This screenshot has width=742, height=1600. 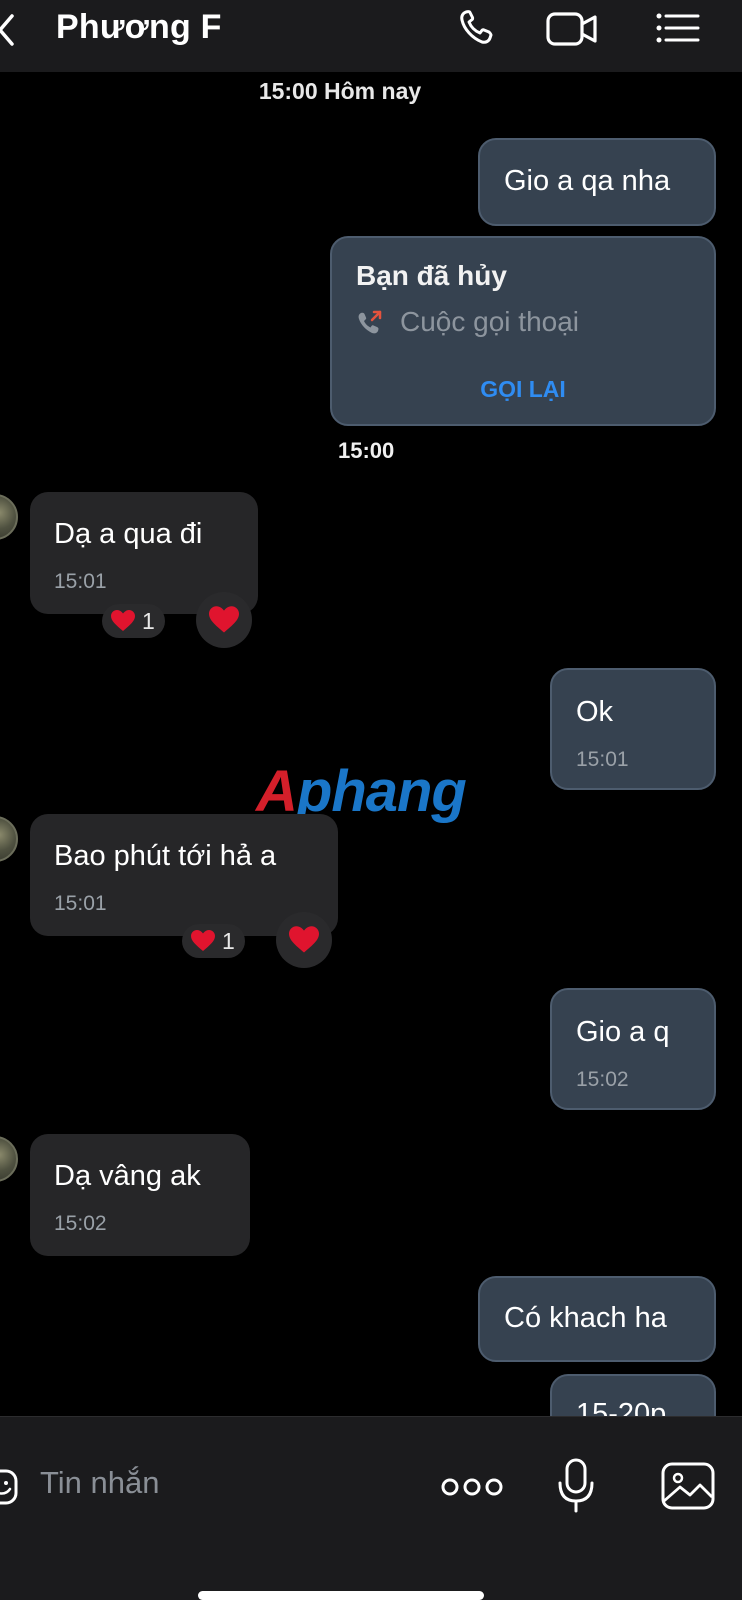 I want to click on microphone-icon, so click(x=576, y=1485).